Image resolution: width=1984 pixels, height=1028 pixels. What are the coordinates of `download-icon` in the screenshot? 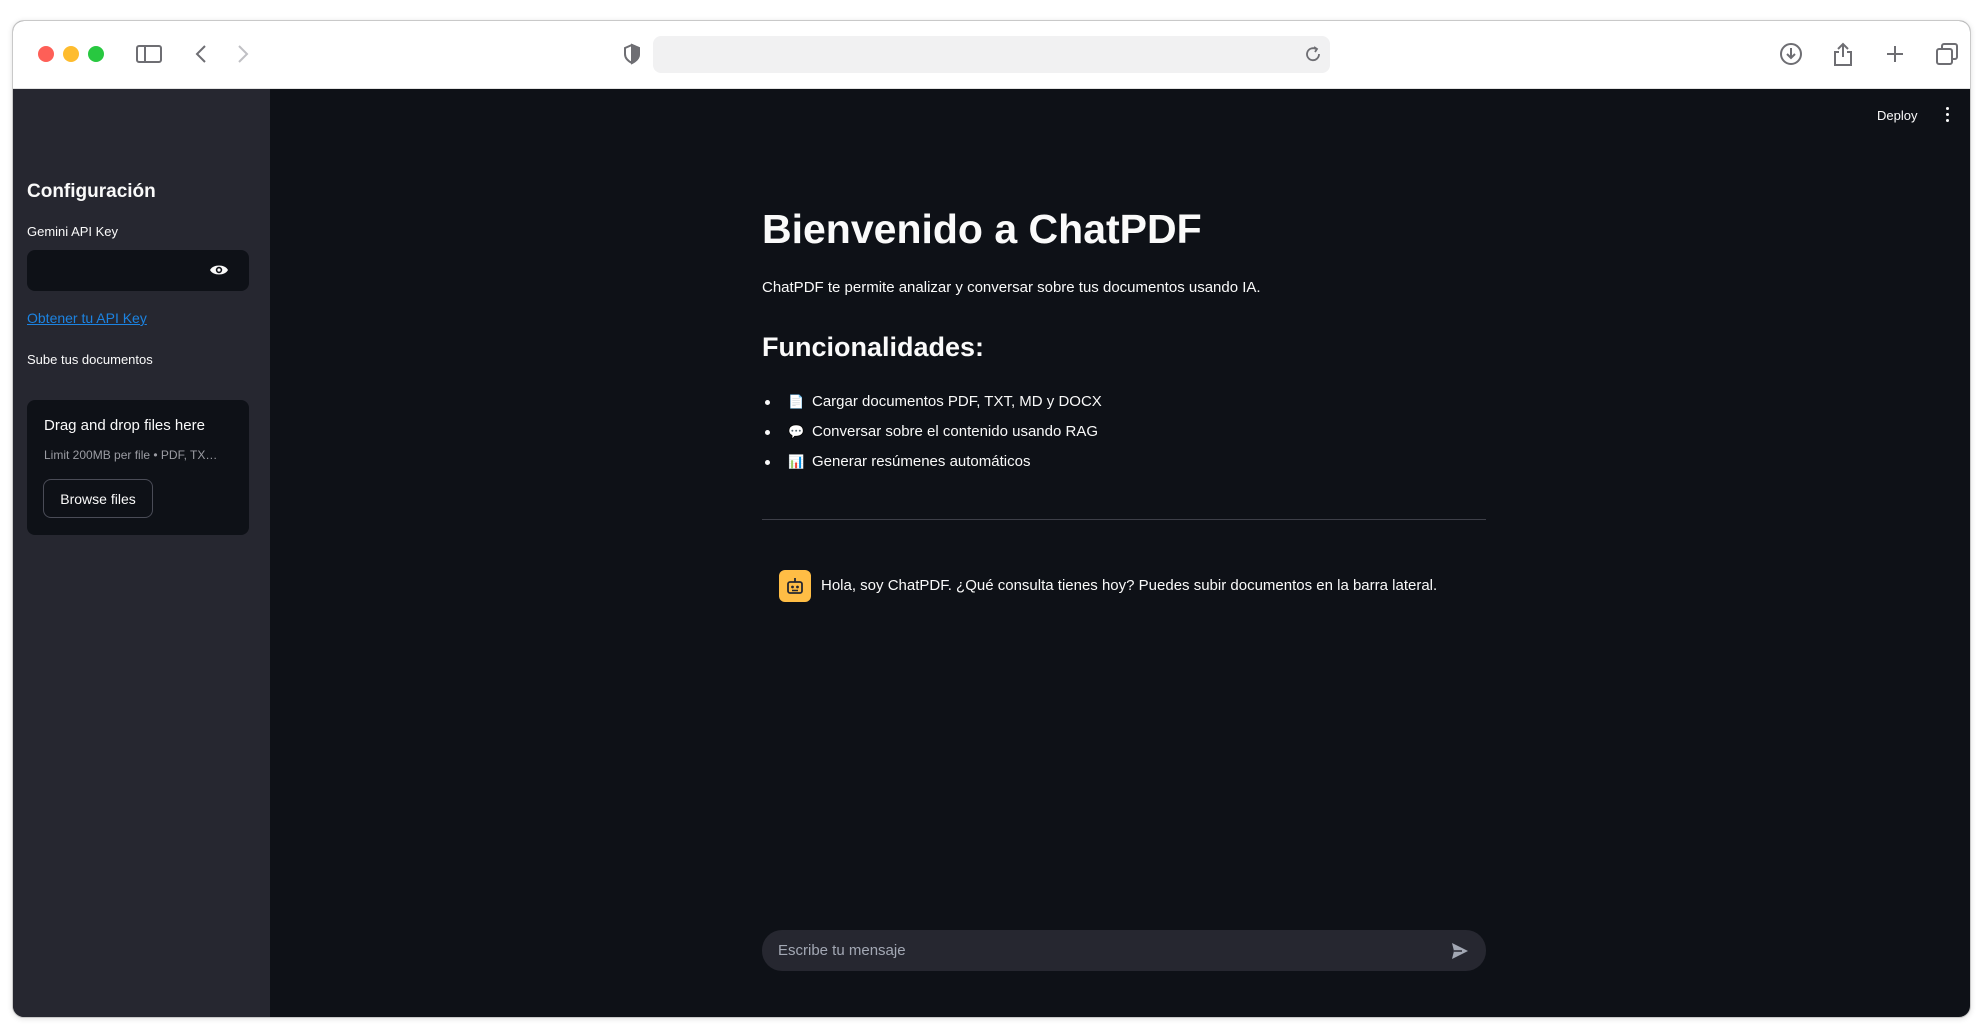 It's located at (1791, 54).